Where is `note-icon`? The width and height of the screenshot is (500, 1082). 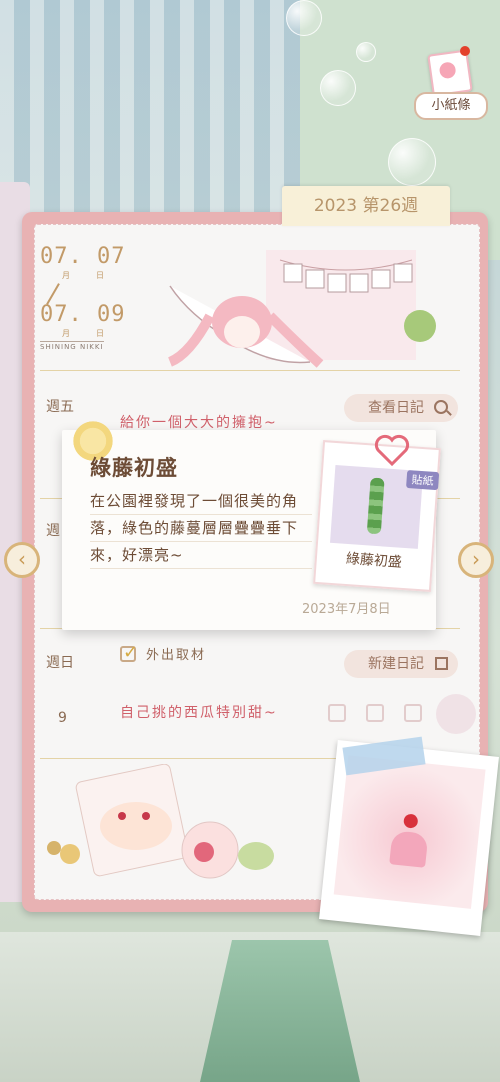 note-icon is located at coordinates (450, 73).